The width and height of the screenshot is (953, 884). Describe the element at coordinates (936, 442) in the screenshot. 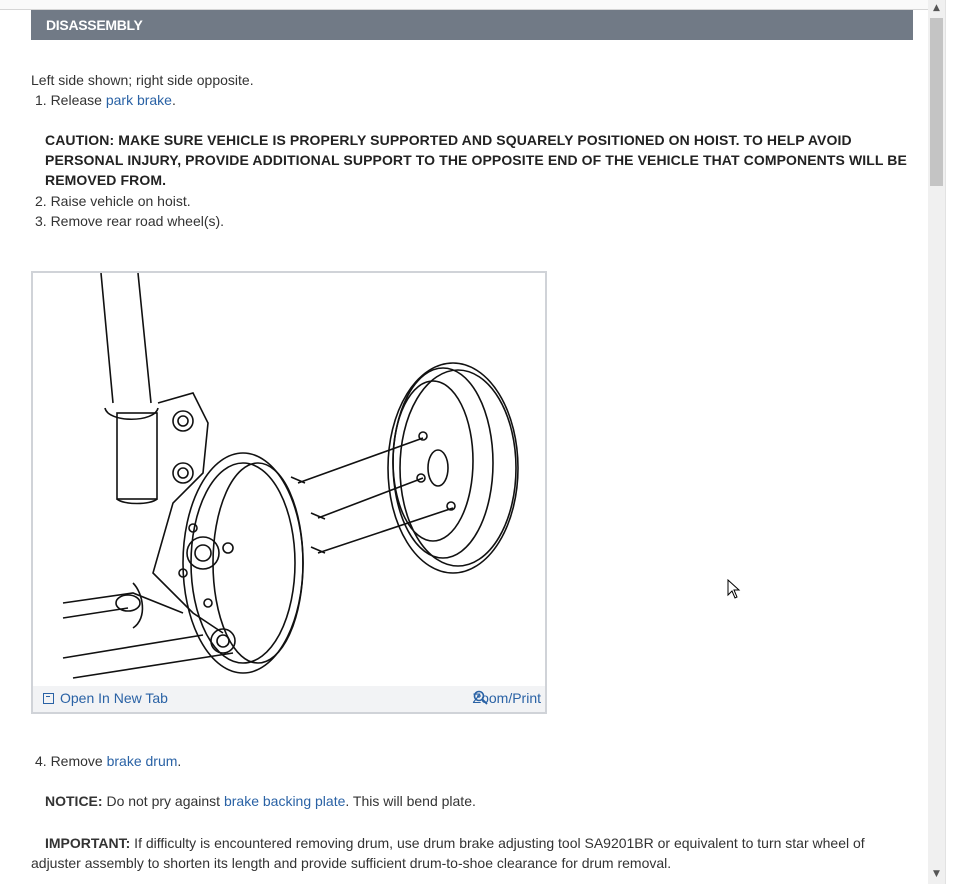

I see `vertical-scrollbar: ▲ ▼` at that location.